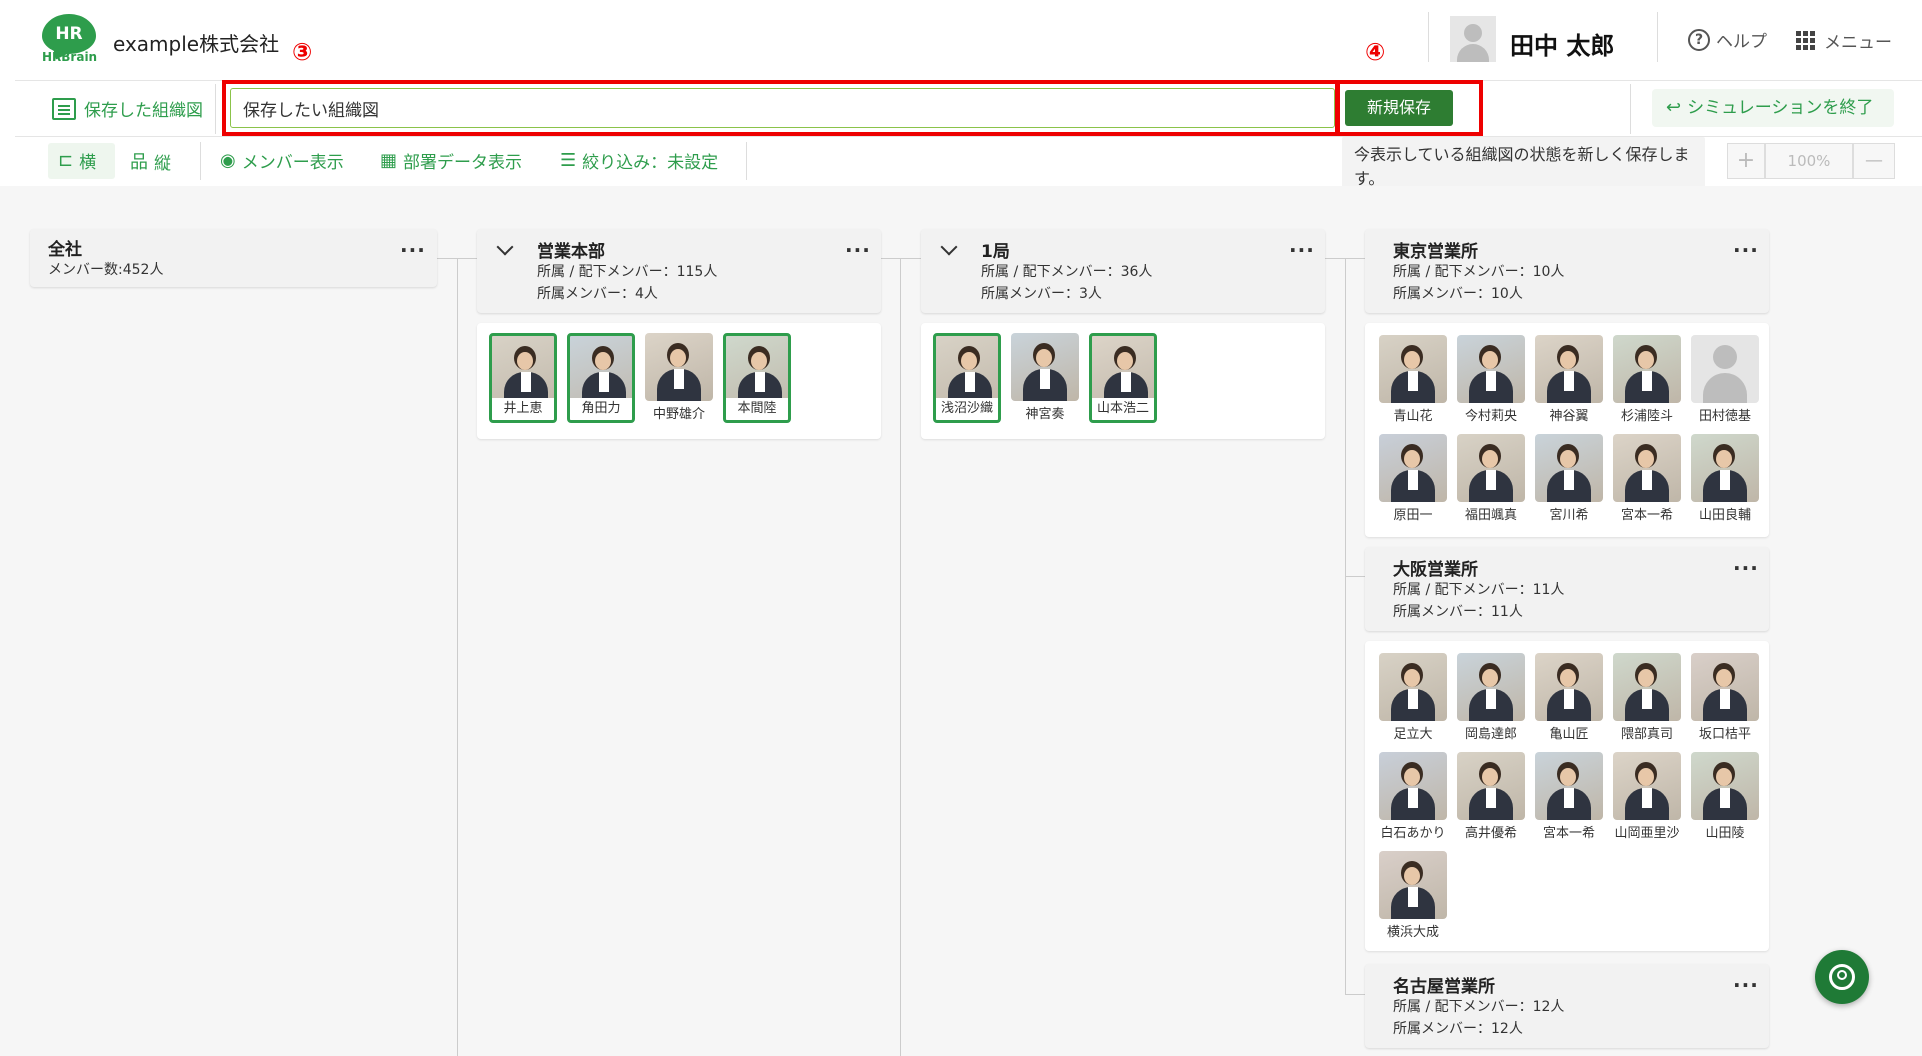  I want to click on member-tile: 福田颯真, so click(1491, 478).